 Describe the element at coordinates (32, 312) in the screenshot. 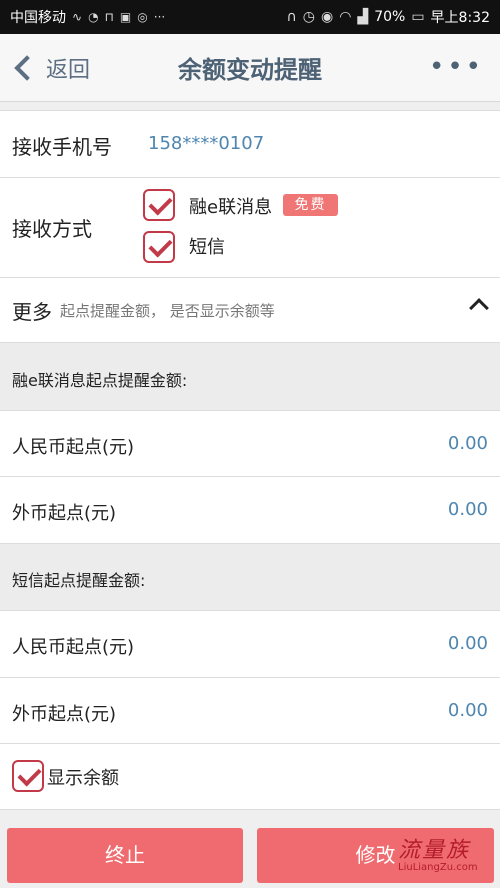

I see `more-label: 更多` at that location.